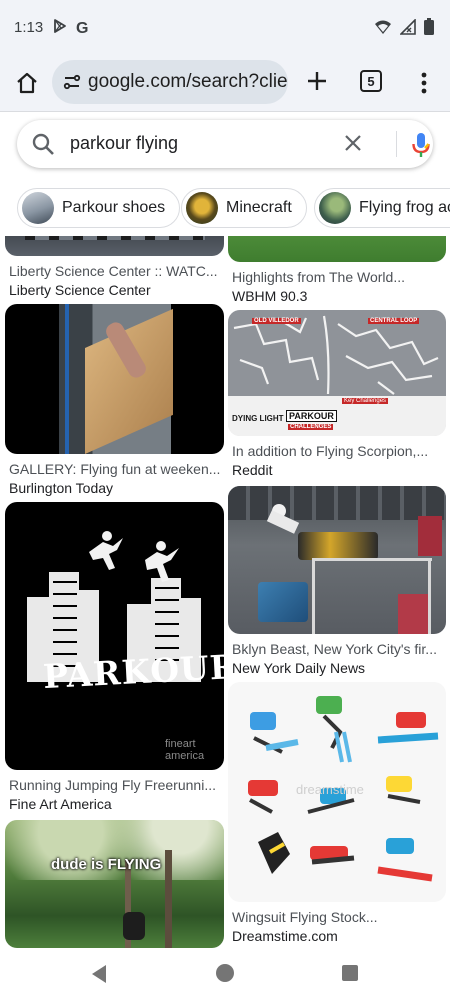 Image resolution: width=450 pixels, height=1000 pixels. Describe the element at coordinates (383, 29) in the screenshot. I see `wifi-icon` at that location.